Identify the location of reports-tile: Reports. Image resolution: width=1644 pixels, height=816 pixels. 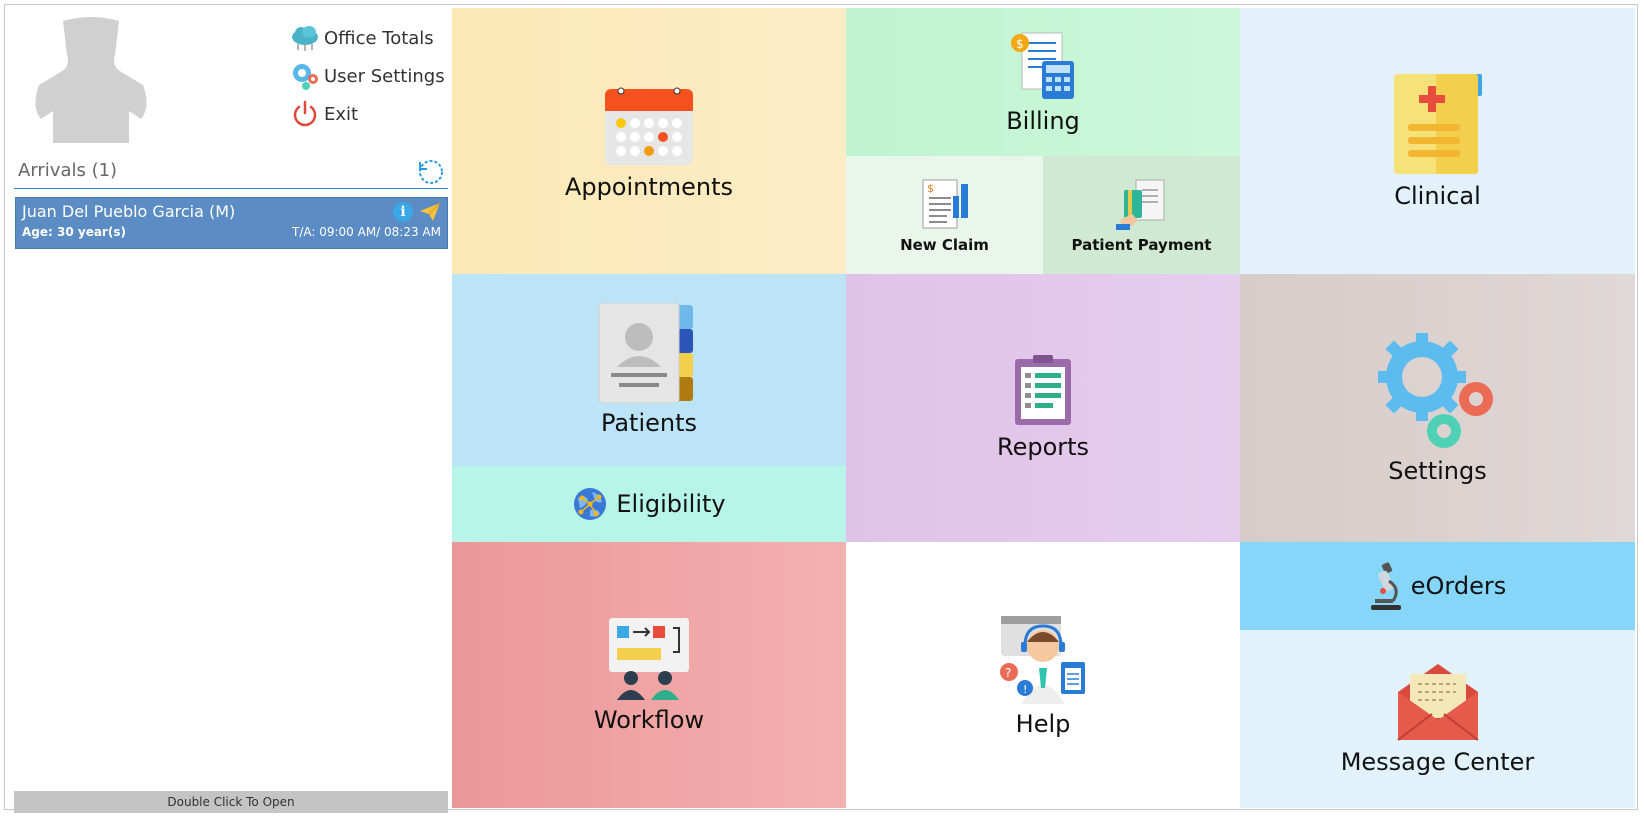
(1043, 408).